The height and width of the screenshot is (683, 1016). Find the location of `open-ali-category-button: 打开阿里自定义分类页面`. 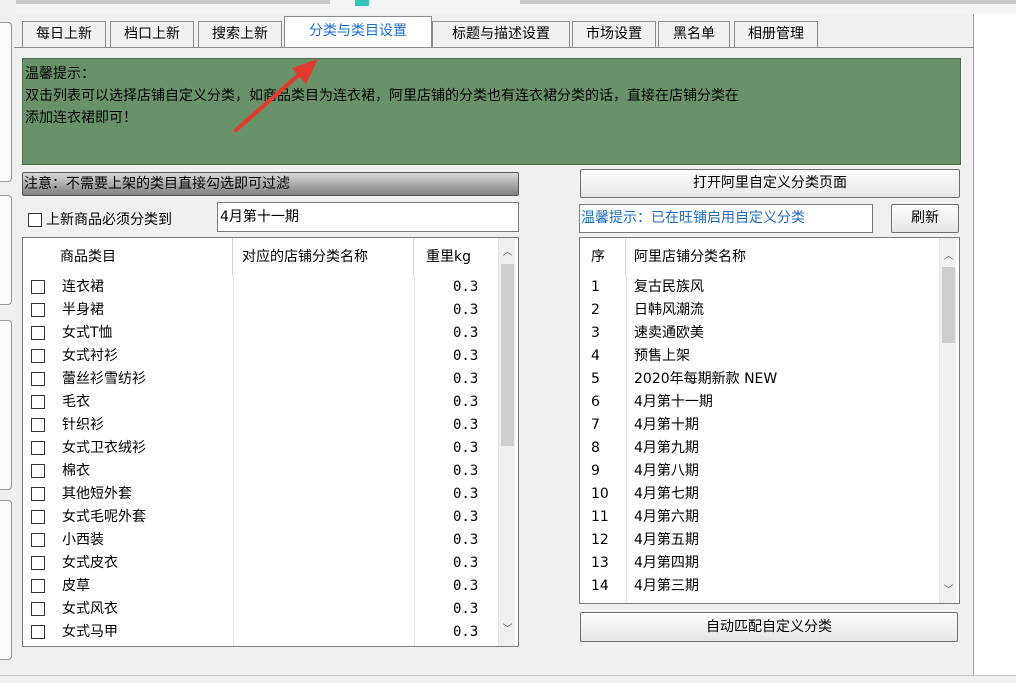

open-ali-category-button: 打开阿里自定义分类页面 is located at coordinates (770, 183).